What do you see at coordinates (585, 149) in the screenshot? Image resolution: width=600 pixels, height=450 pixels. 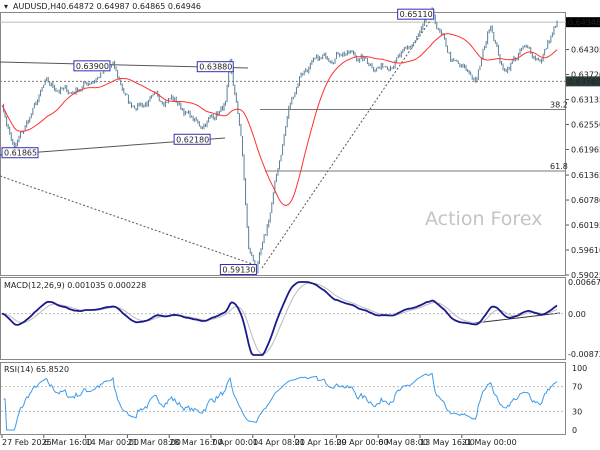 I see `price-tick-label: 0.61965` at bounding box center [585, 149].